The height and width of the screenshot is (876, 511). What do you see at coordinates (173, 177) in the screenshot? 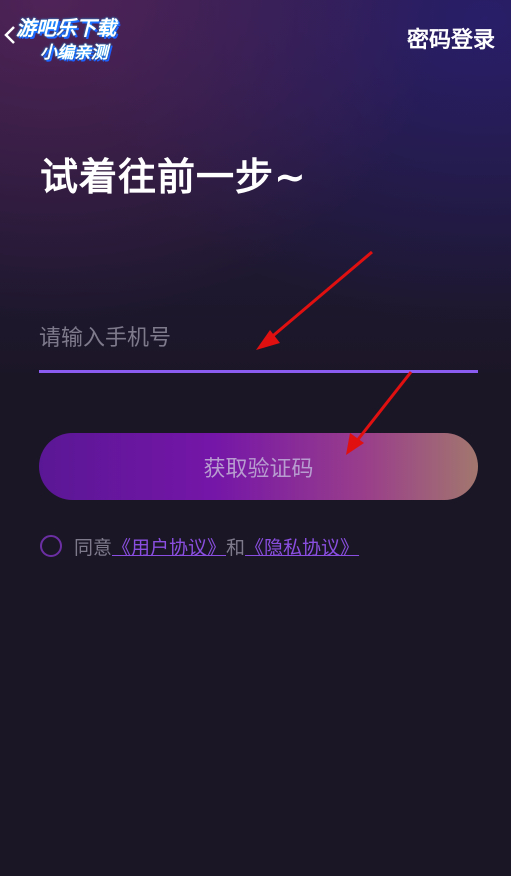
I see `page-title: 试着往前一步~` at bounding box center [173, 177].